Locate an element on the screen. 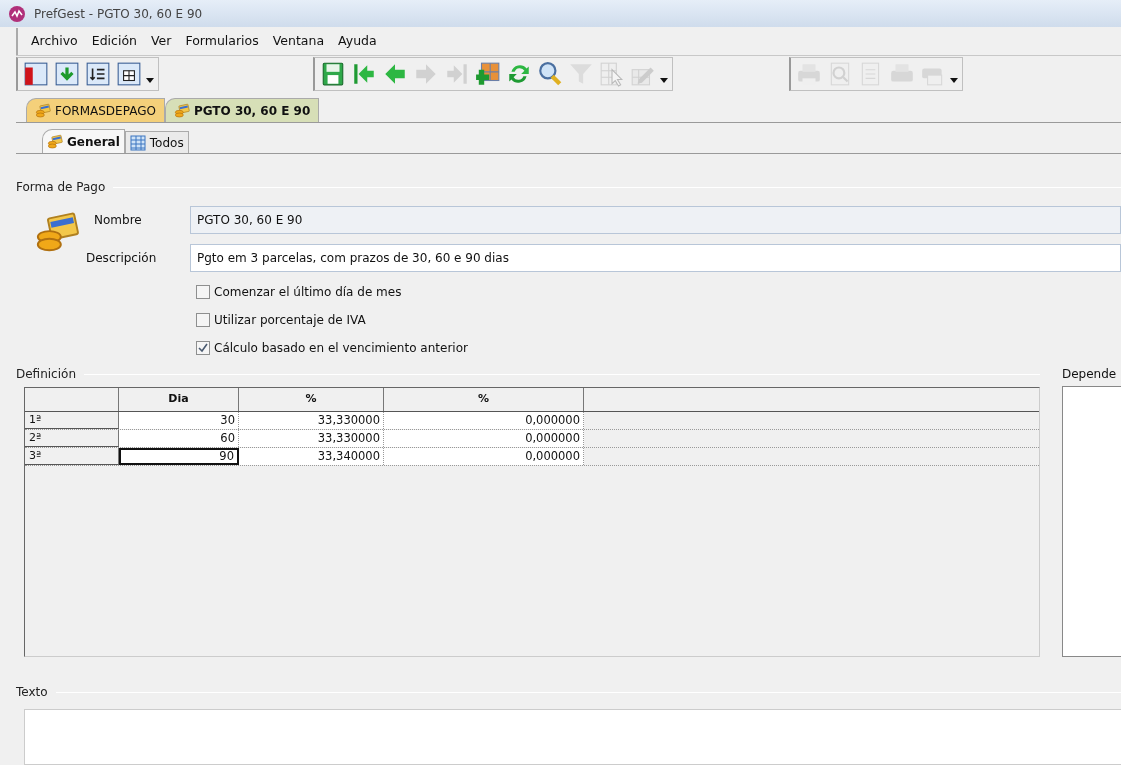  search-button is located at coordinates (550, 73).